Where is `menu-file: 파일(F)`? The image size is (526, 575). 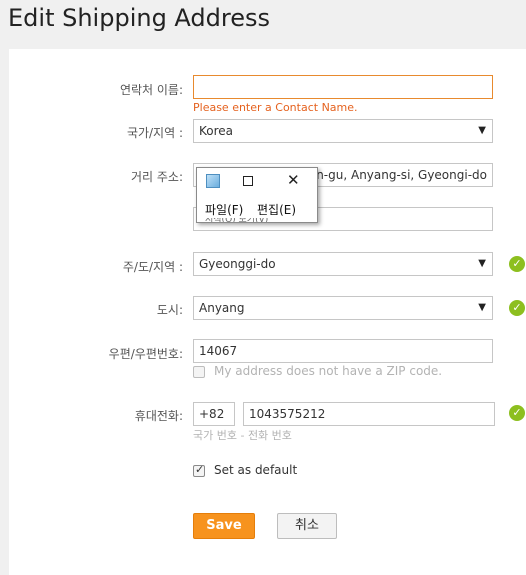 menu-file: 파일(F) is located at coordinates (224, 209).